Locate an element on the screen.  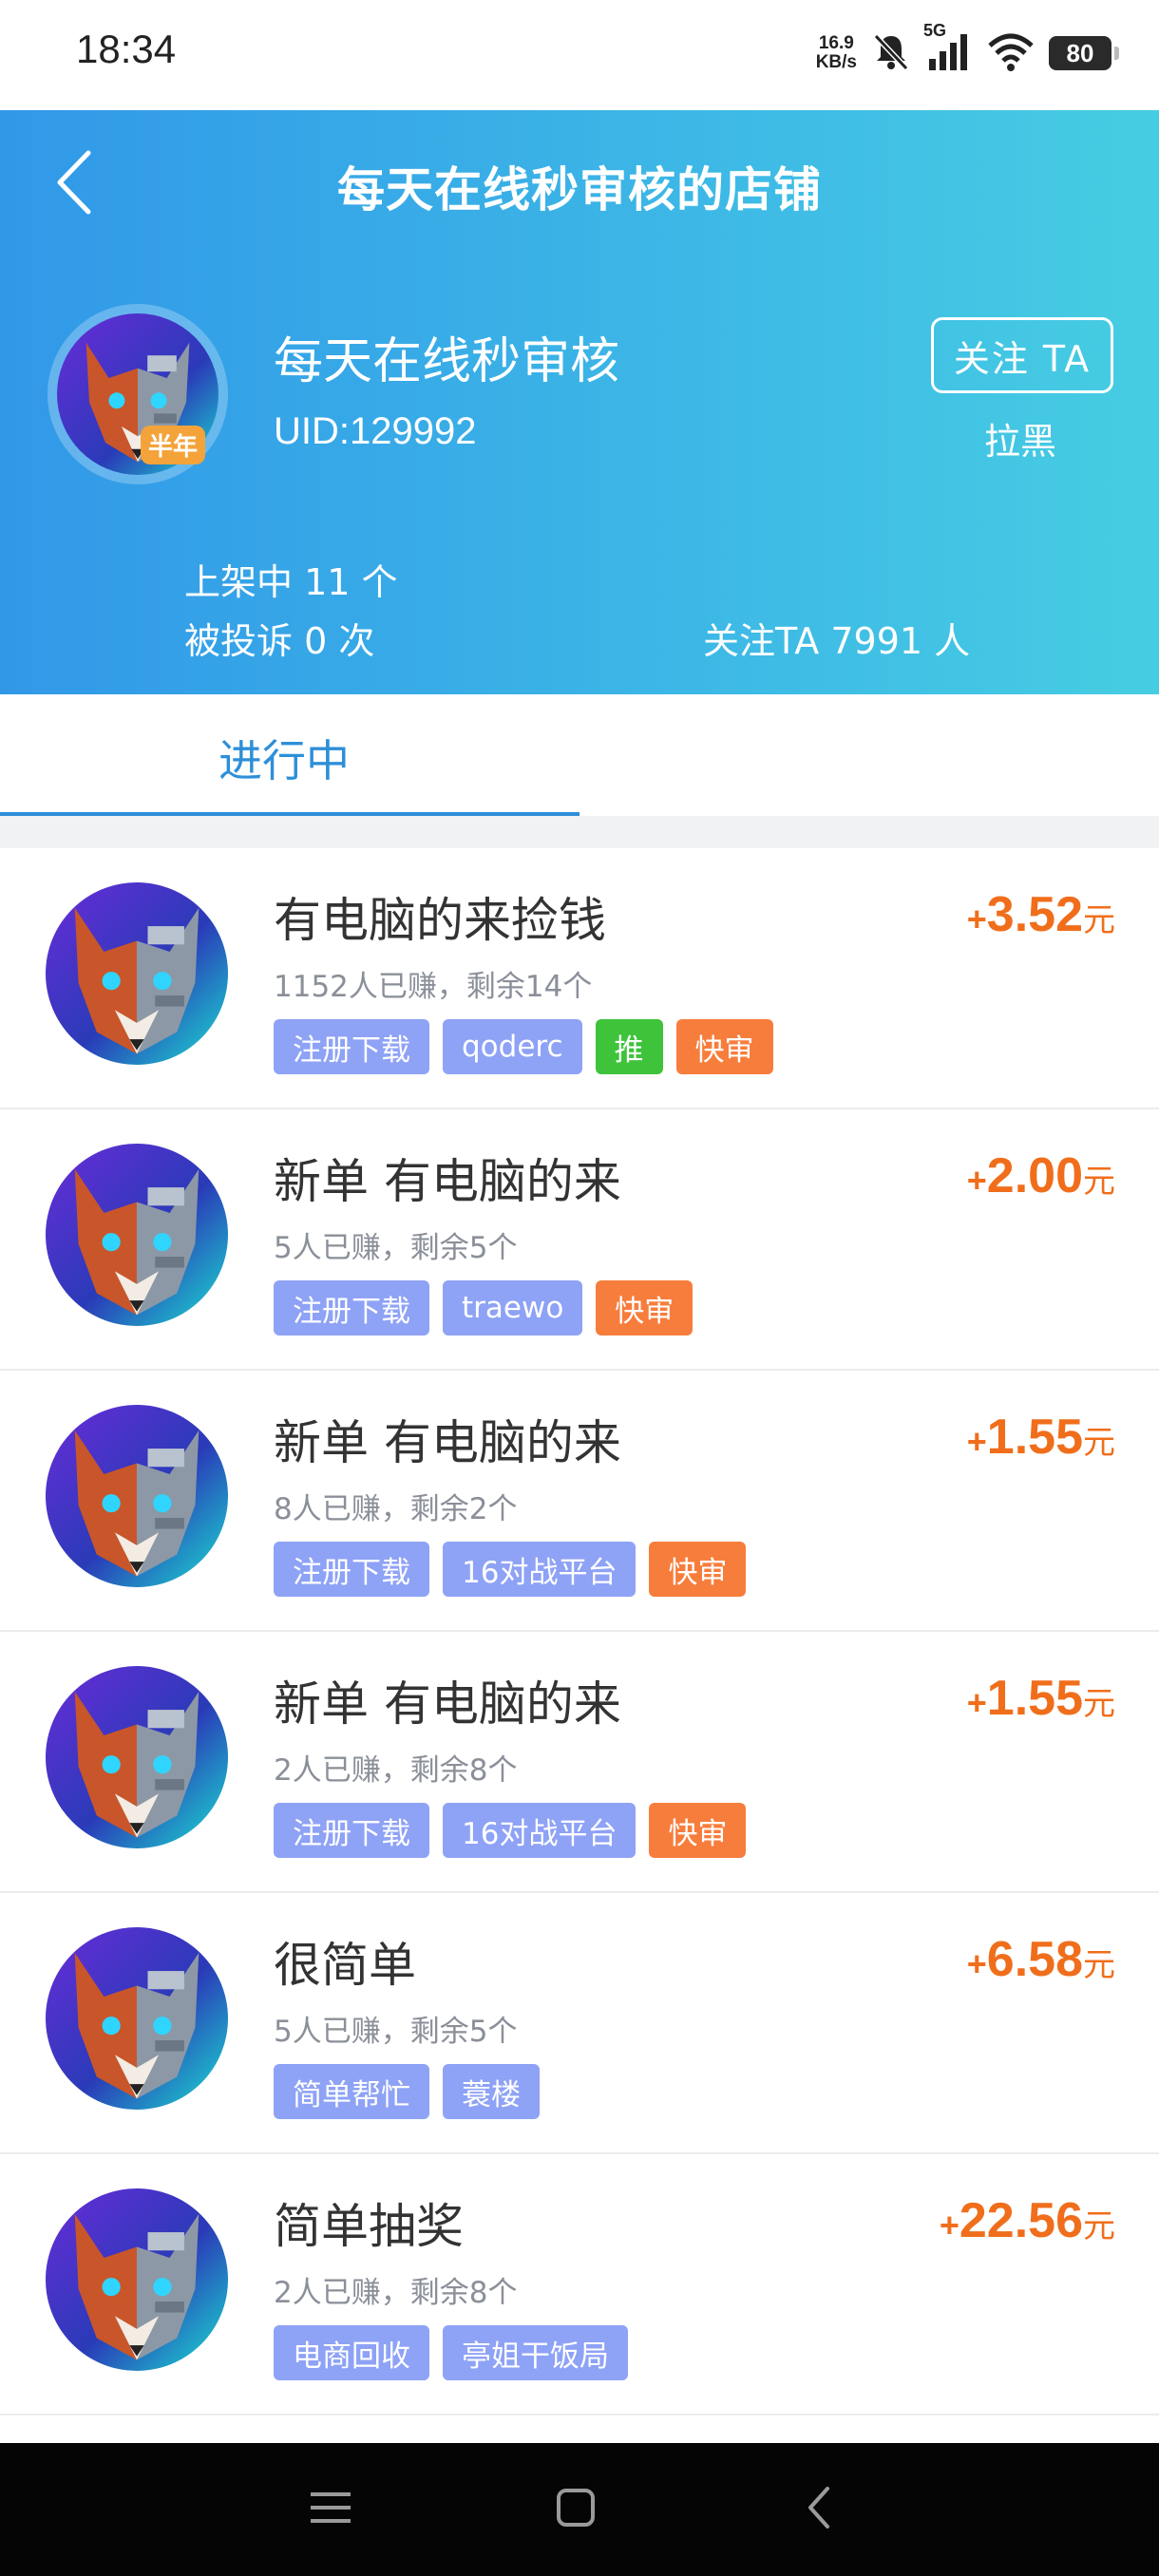
task-title: 很简单 is located at coordinates (345, 1965).